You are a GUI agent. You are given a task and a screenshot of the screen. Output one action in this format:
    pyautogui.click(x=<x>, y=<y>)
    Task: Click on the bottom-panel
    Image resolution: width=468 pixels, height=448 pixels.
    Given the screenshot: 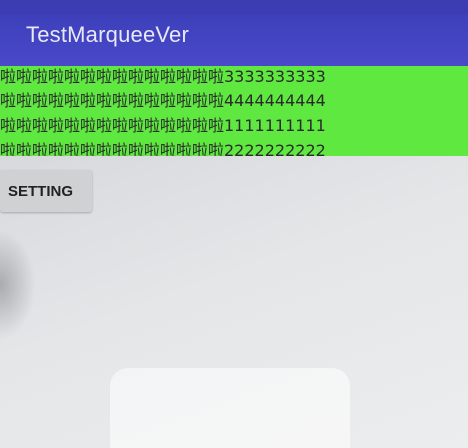 What is the action you would take?
    pyautogui.click(x=230, y=408)
    